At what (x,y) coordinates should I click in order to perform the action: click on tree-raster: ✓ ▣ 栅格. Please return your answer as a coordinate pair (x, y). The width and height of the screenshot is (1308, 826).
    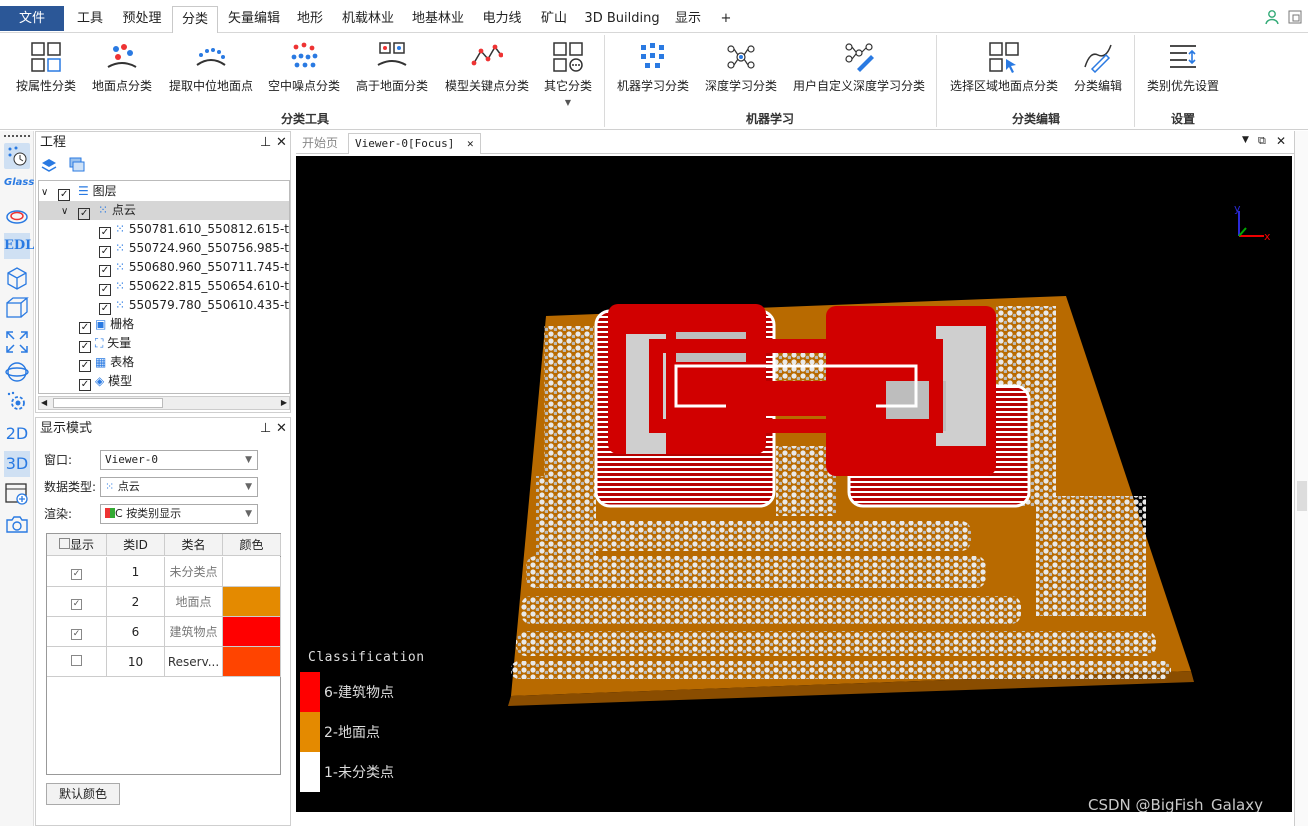
    Looking at the image, I should click on (106, 324).